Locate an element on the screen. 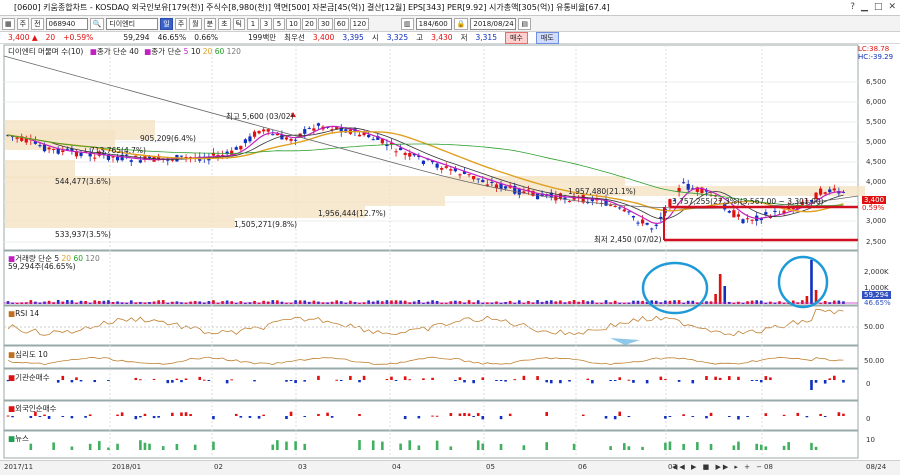  inst-panel-title: ■기관순매수 is located at coordinates (29, 377).